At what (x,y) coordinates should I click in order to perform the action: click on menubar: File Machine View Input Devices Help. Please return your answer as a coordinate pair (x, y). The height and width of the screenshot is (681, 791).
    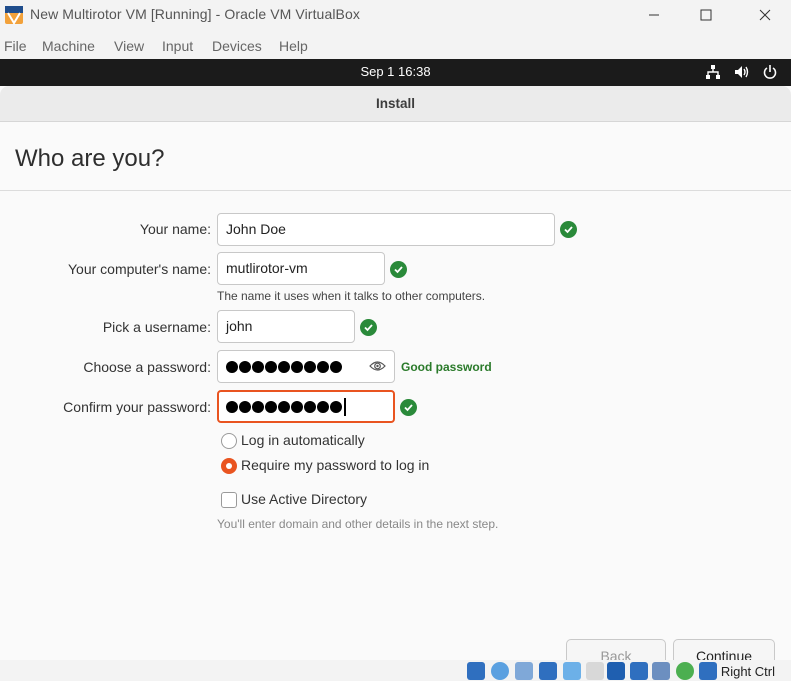
    Looking at the image, I should click on (395, 46).